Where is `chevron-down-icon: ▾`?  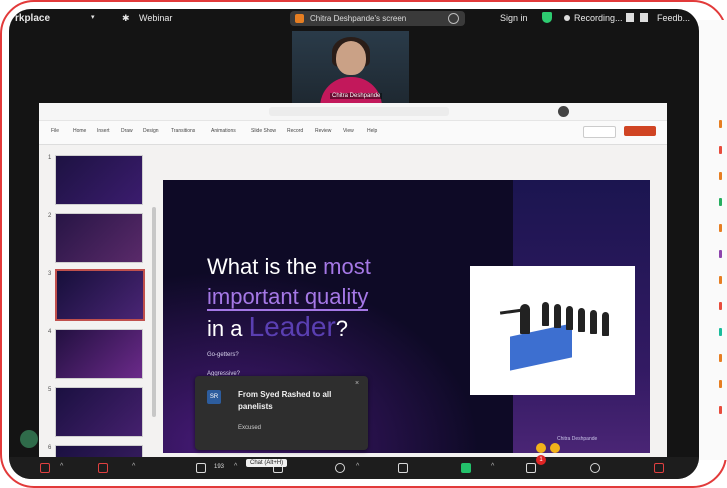 chevron-down-icon: ▾ is located at coordinates (93, 17).